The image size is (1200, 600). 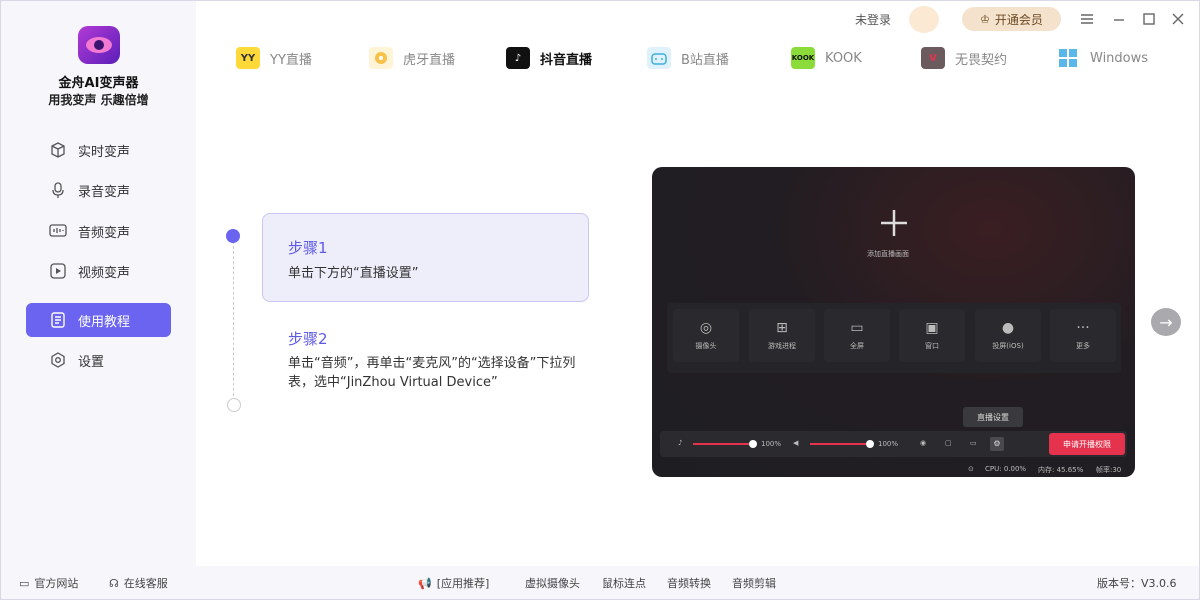 What do you see at coordinates (98, 83) in the screenshot?
I see `app-name: 金舟AI变声器` at bounding box center [98, 83].